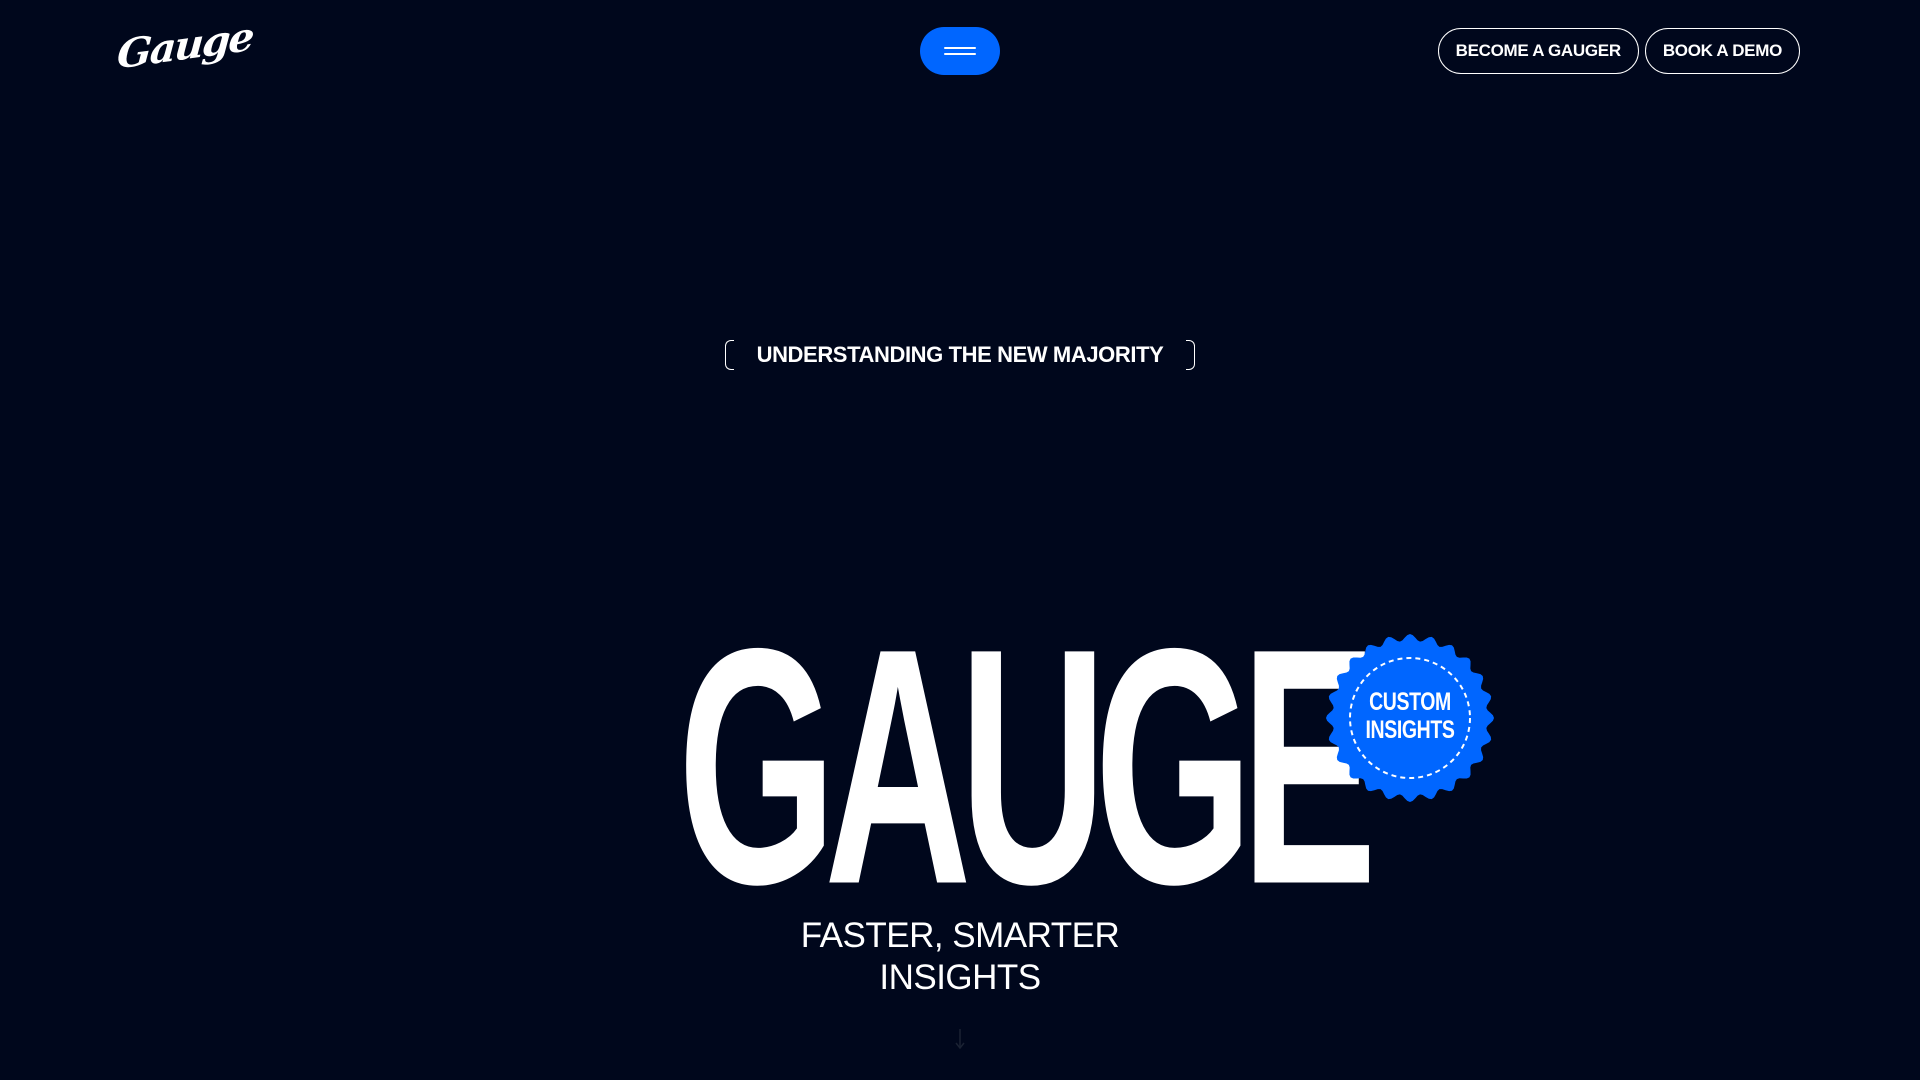 This screenshot has width=1920, height=1080. I want to click on custom-insights-badge: CUSTOM INSIGHTS, so click(1410, 718).